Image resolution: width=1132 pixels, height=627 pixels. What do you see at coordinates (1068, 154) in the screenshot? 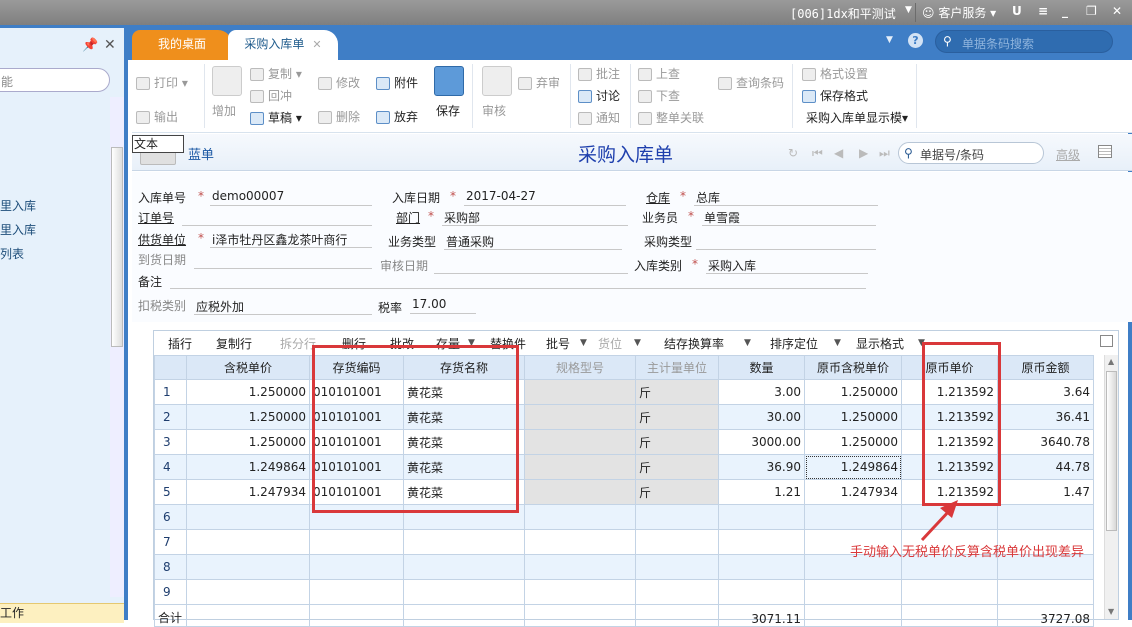
I see `advanced-link: 高级` at bounding box center [1068, 154].